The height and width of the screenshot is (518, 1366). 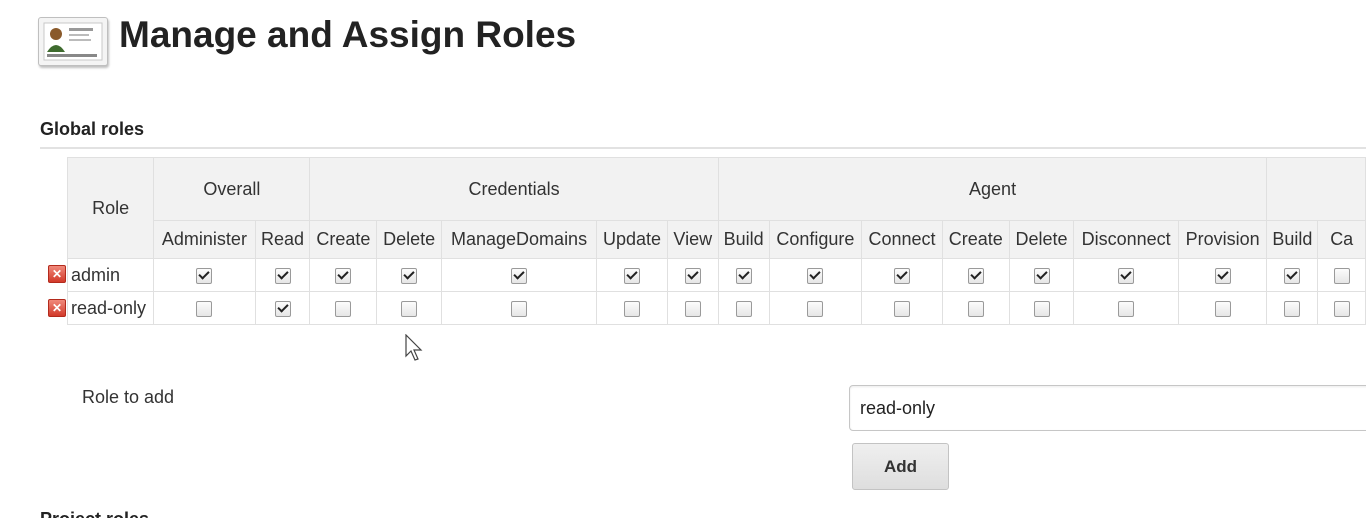 What do you see at coordinates (1341, 239) in the screenshot?
I see `perm-header-ca: Ca` at bounding box center [1341, 239].